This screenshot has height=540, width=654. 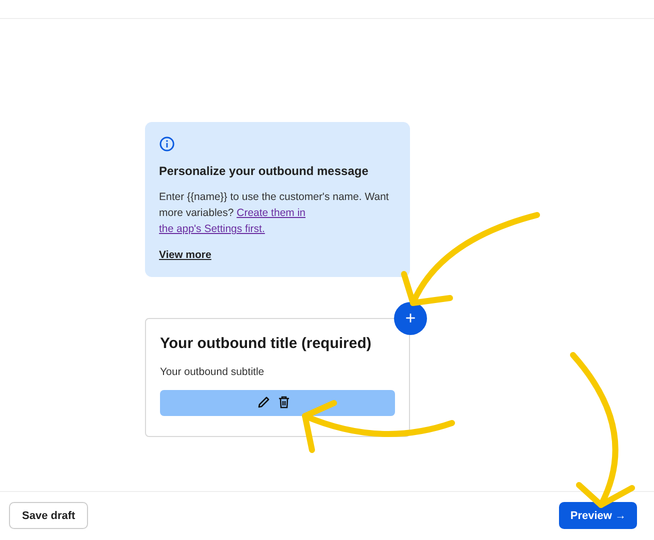 I want to click on view-more-link: View more, so click(x=185, y=255).